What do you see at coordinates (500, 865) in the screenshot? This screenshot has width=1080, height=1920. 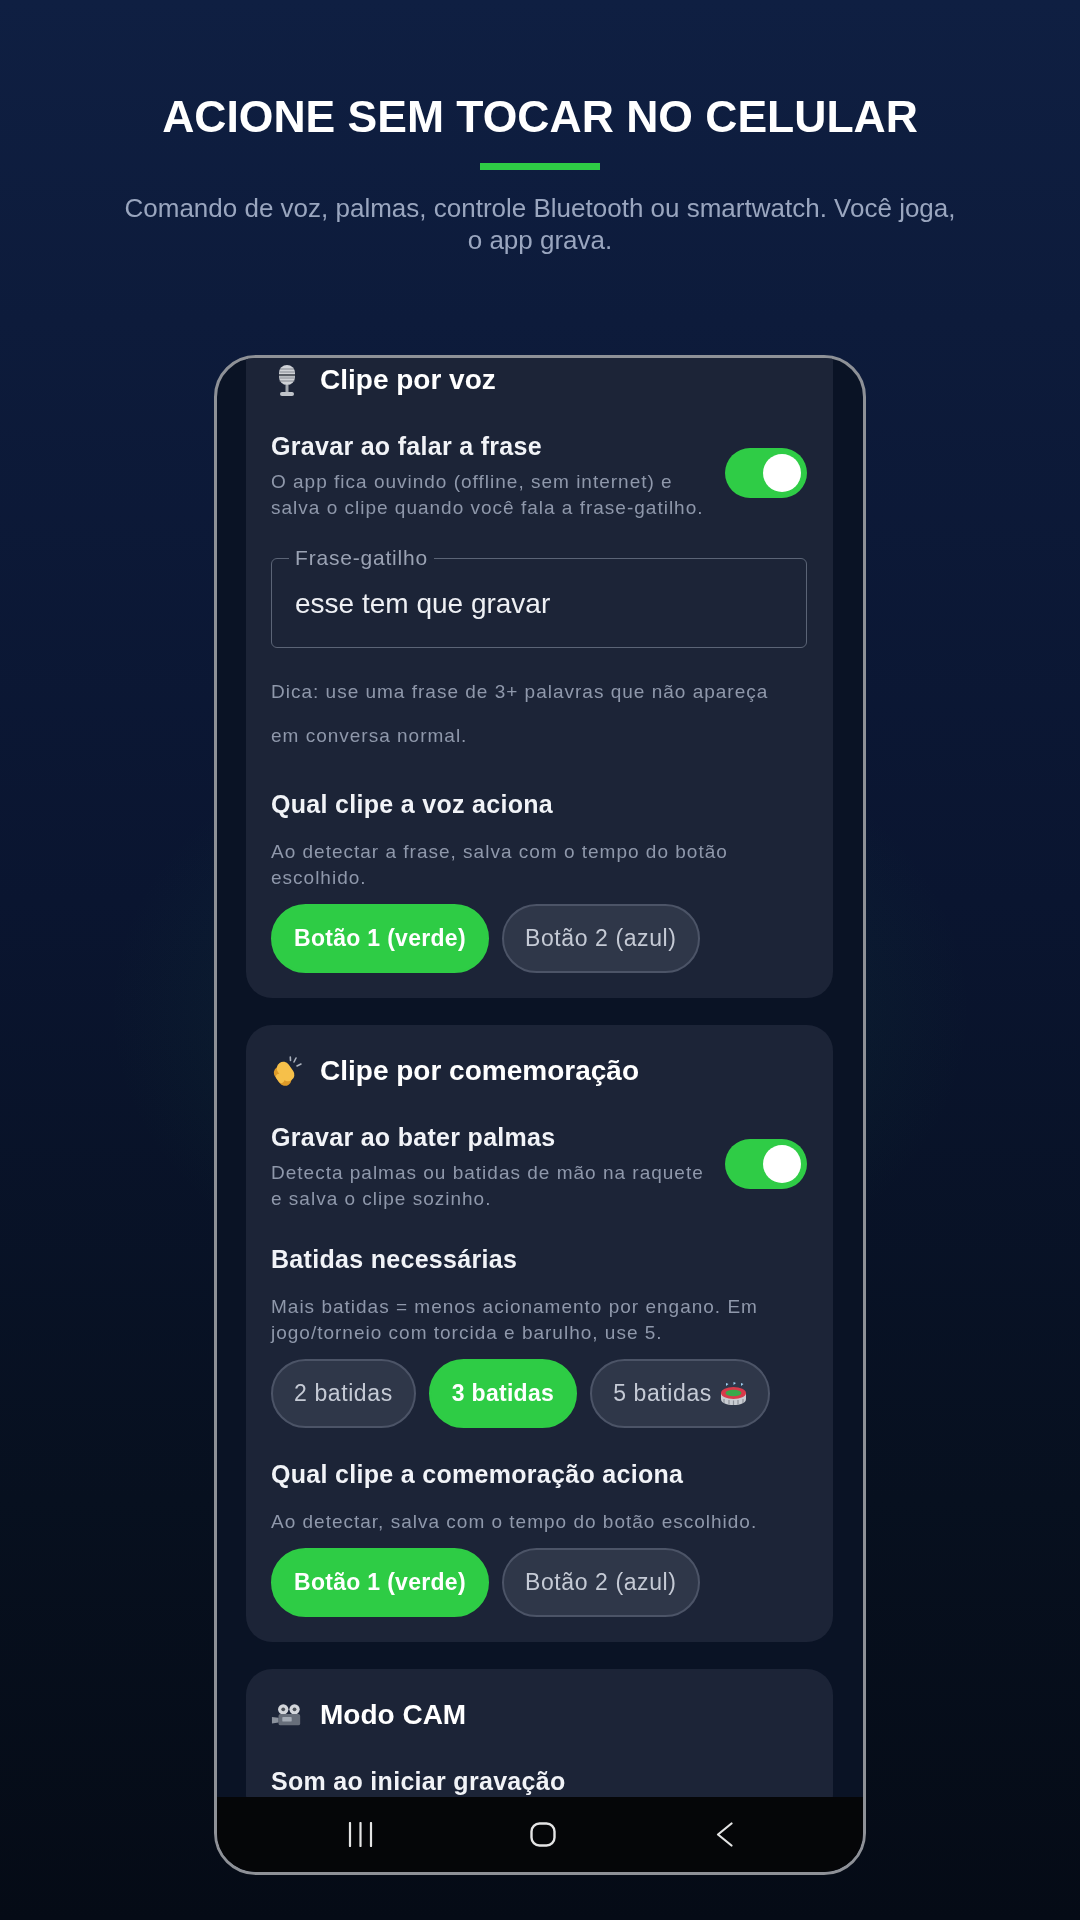 I see `section-description: Ao detectar a frase, salva com o tempo do botão escolhido.` at bounding box center [500, 865].